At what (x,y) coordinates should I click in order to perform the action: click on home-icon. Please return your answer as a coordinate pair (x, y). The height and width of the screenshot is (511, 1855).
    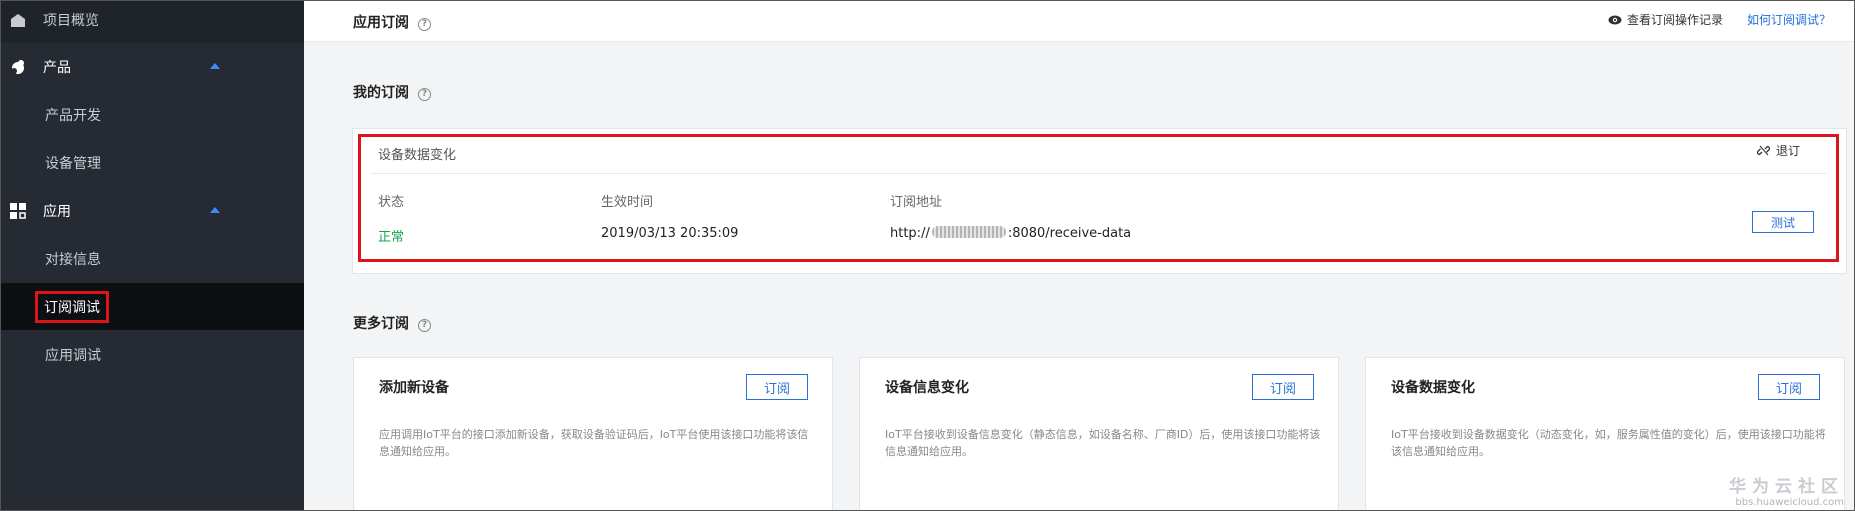
    Looking at the image, I should click on (18, 20).